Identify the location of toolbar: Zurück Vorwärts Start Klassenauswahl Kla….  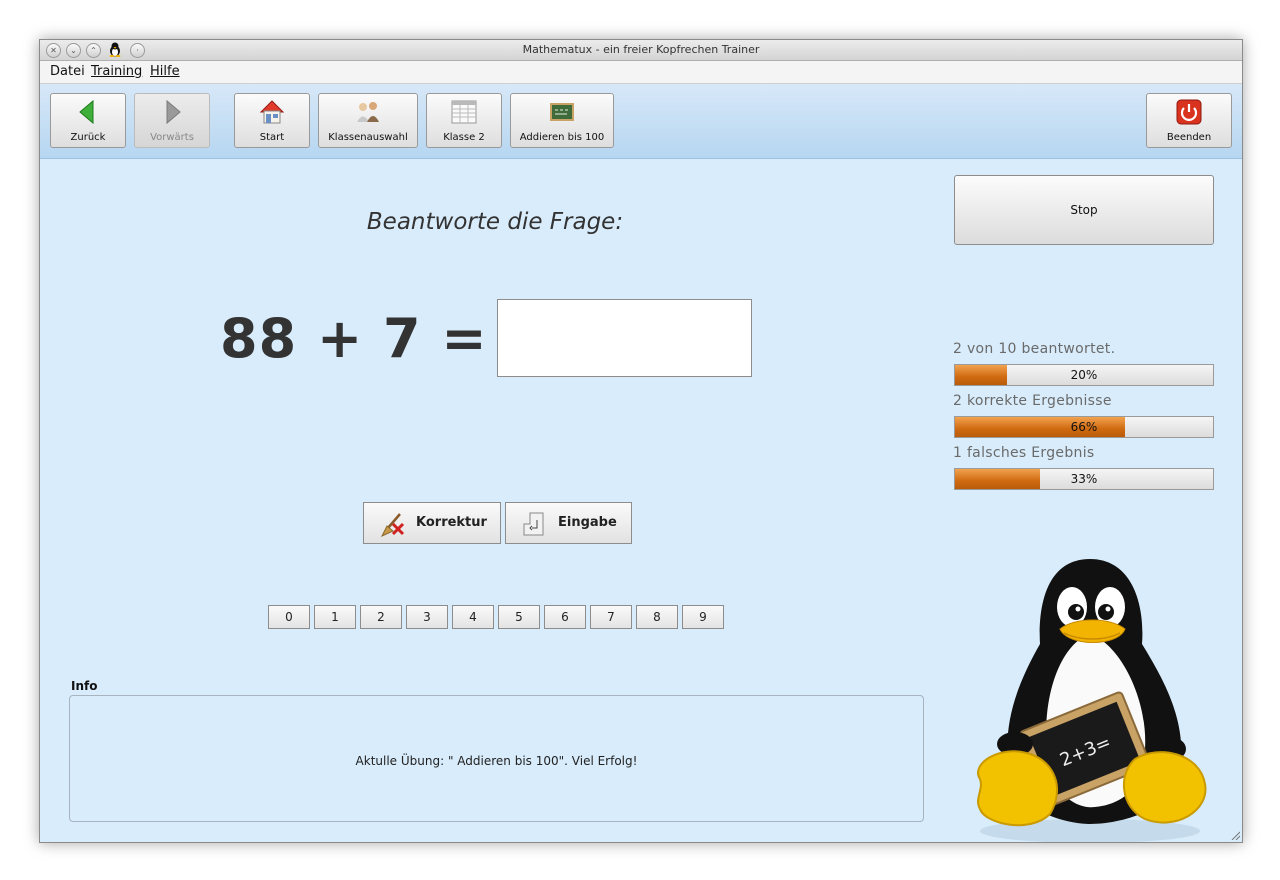
(641, 121).